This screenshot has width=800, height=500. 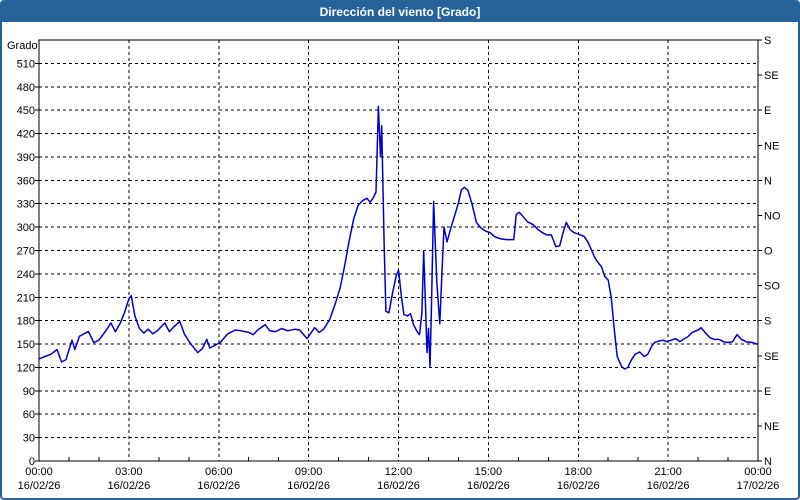 I want to click on y-axis-title: Grado, so click(x=22, y=46).